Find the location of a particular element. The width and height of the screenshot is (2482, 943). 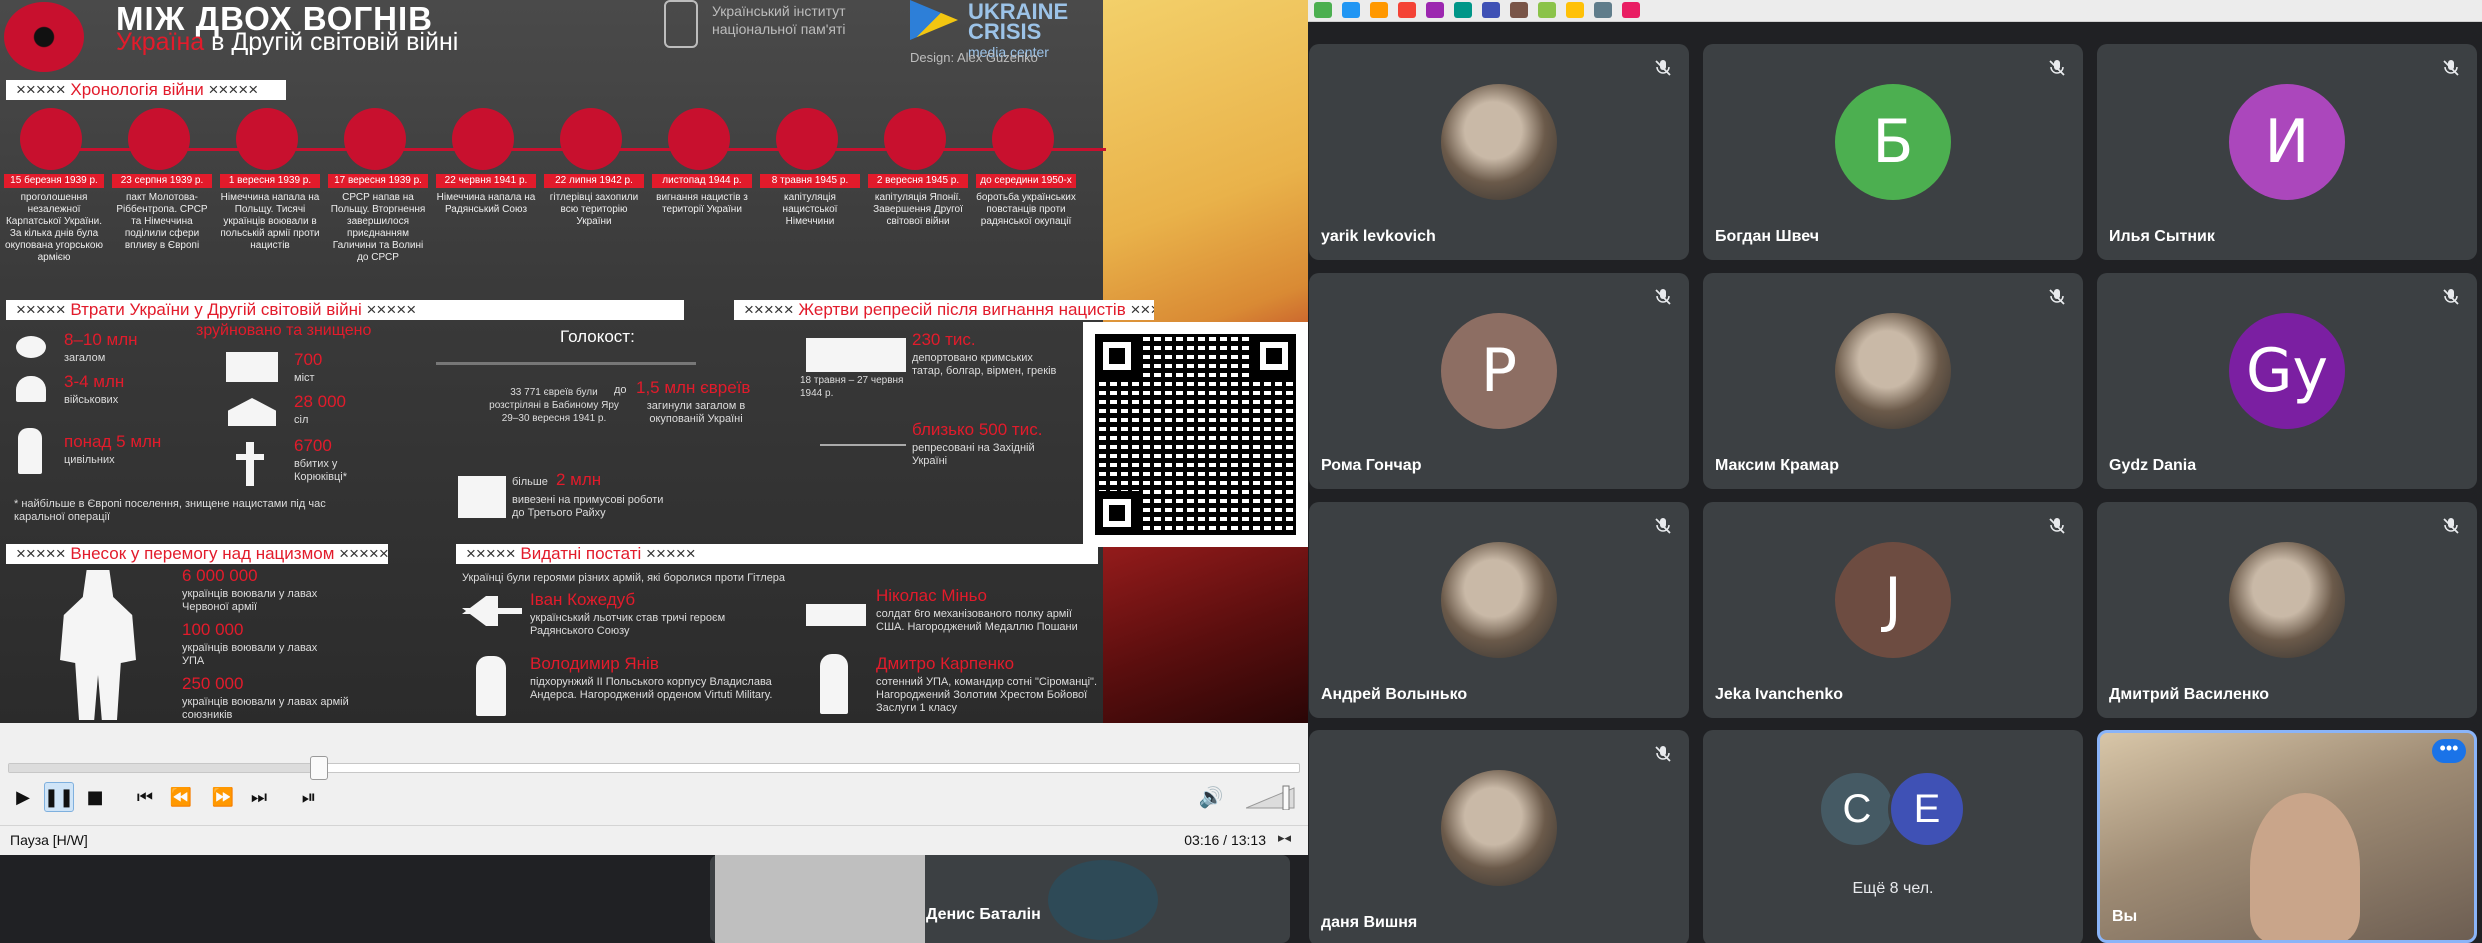

playback-time: 03:16 / 13:13 is located at coordinates (1225, 840).